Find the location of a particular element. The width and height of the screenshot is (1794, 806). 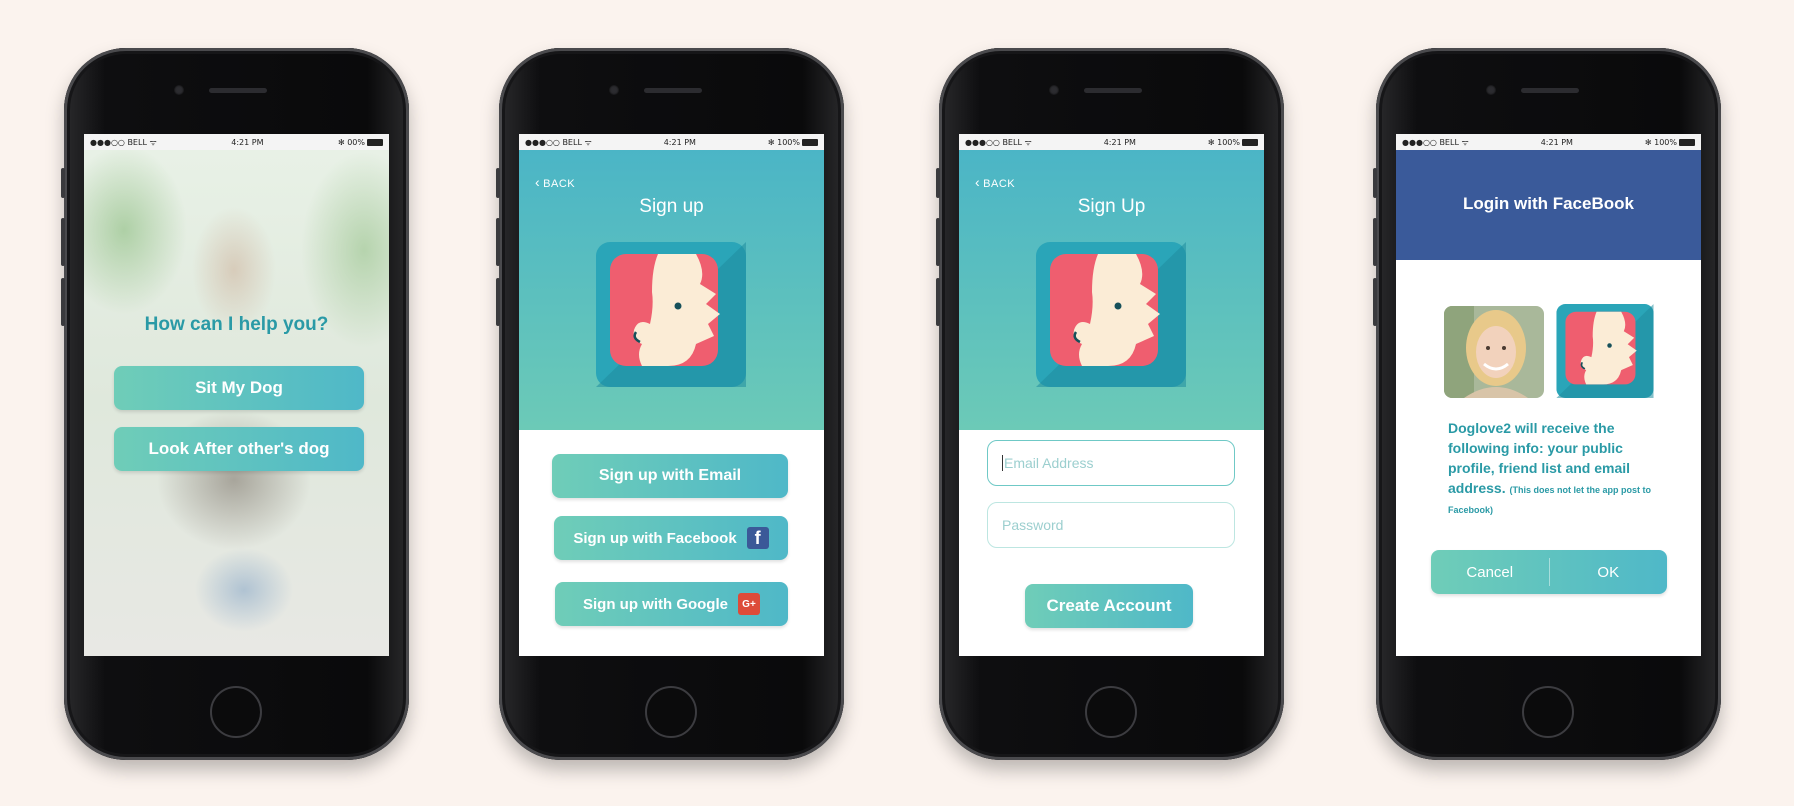

page-title: Sign up is located at coordinates (671, 206).